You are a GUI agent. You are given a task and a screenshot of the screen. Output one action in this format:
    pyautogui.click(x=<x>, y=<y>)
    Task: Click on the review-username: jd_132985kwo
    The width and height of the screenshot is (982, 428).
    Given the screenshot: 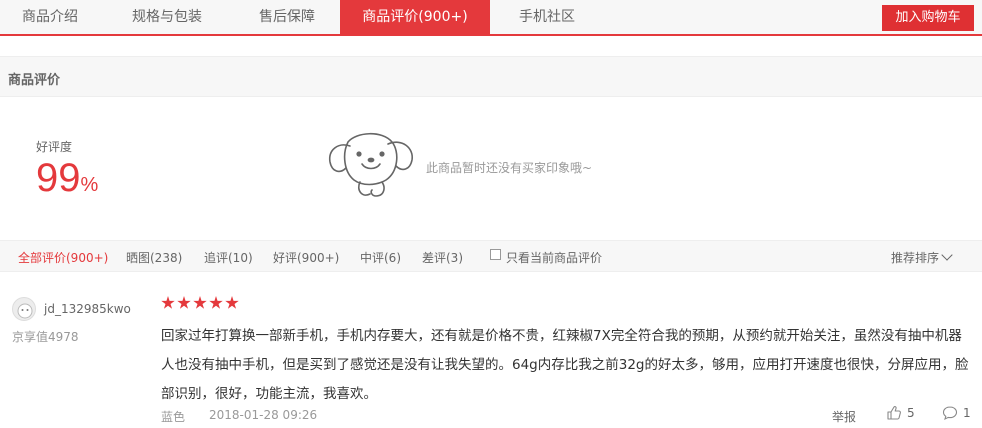 What is the action you would take?
    pyautogui.click(x=87, y=309)
    